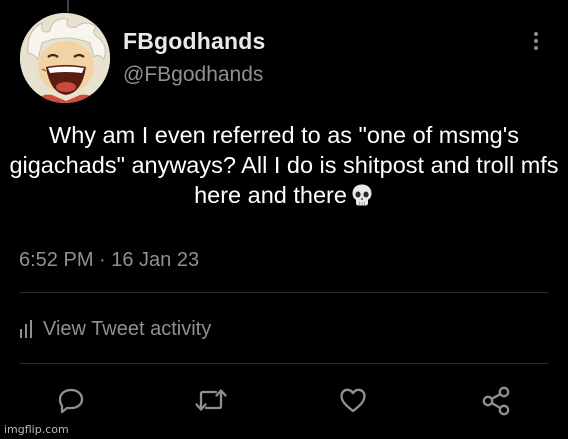  I want to click on bar-chart-icon, so click(26, 329).